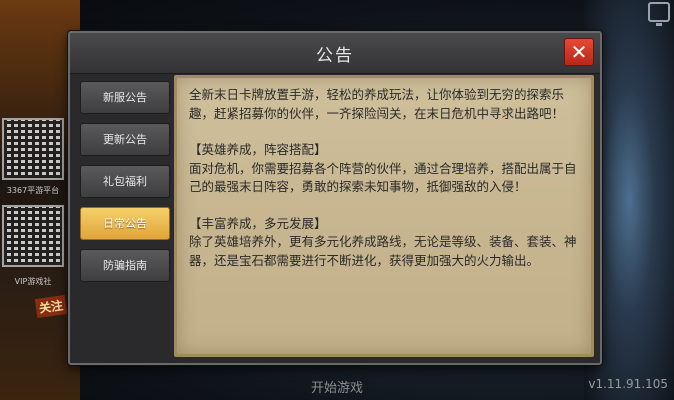 The height and width of the screenshot is (400, 674). I want to click on close-icon: ✕, so click(579, 52).